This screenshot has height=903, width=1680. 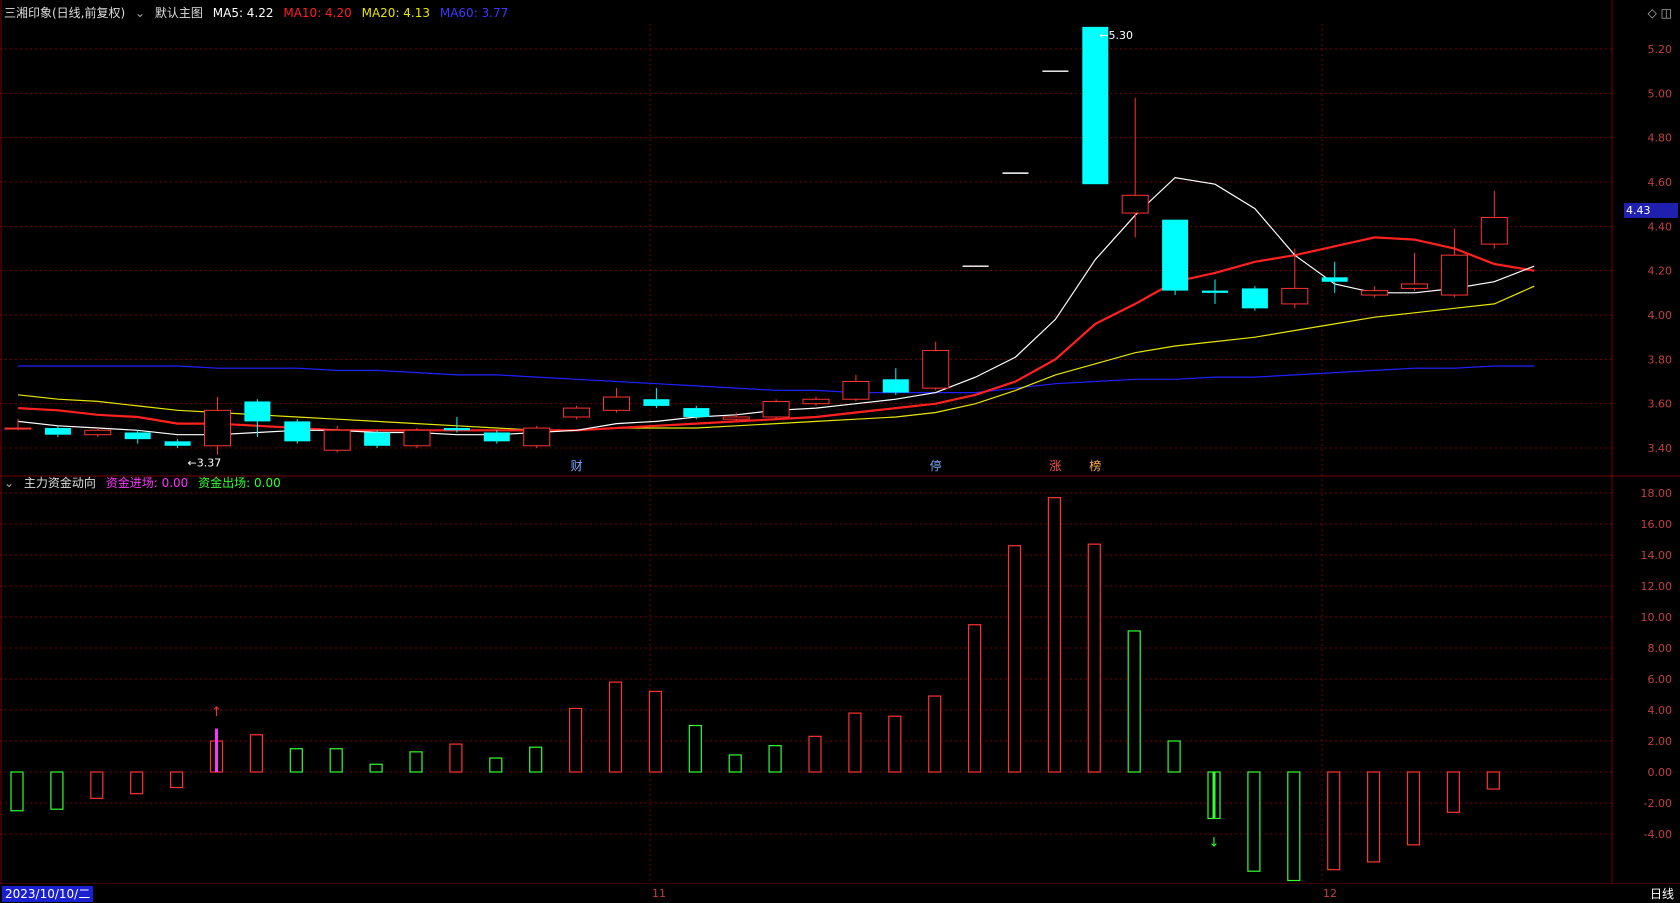 What do you see at coordinates (577, 466) in the screenshot?
I see `event-marker: 财` at bounding box center [577, 466].